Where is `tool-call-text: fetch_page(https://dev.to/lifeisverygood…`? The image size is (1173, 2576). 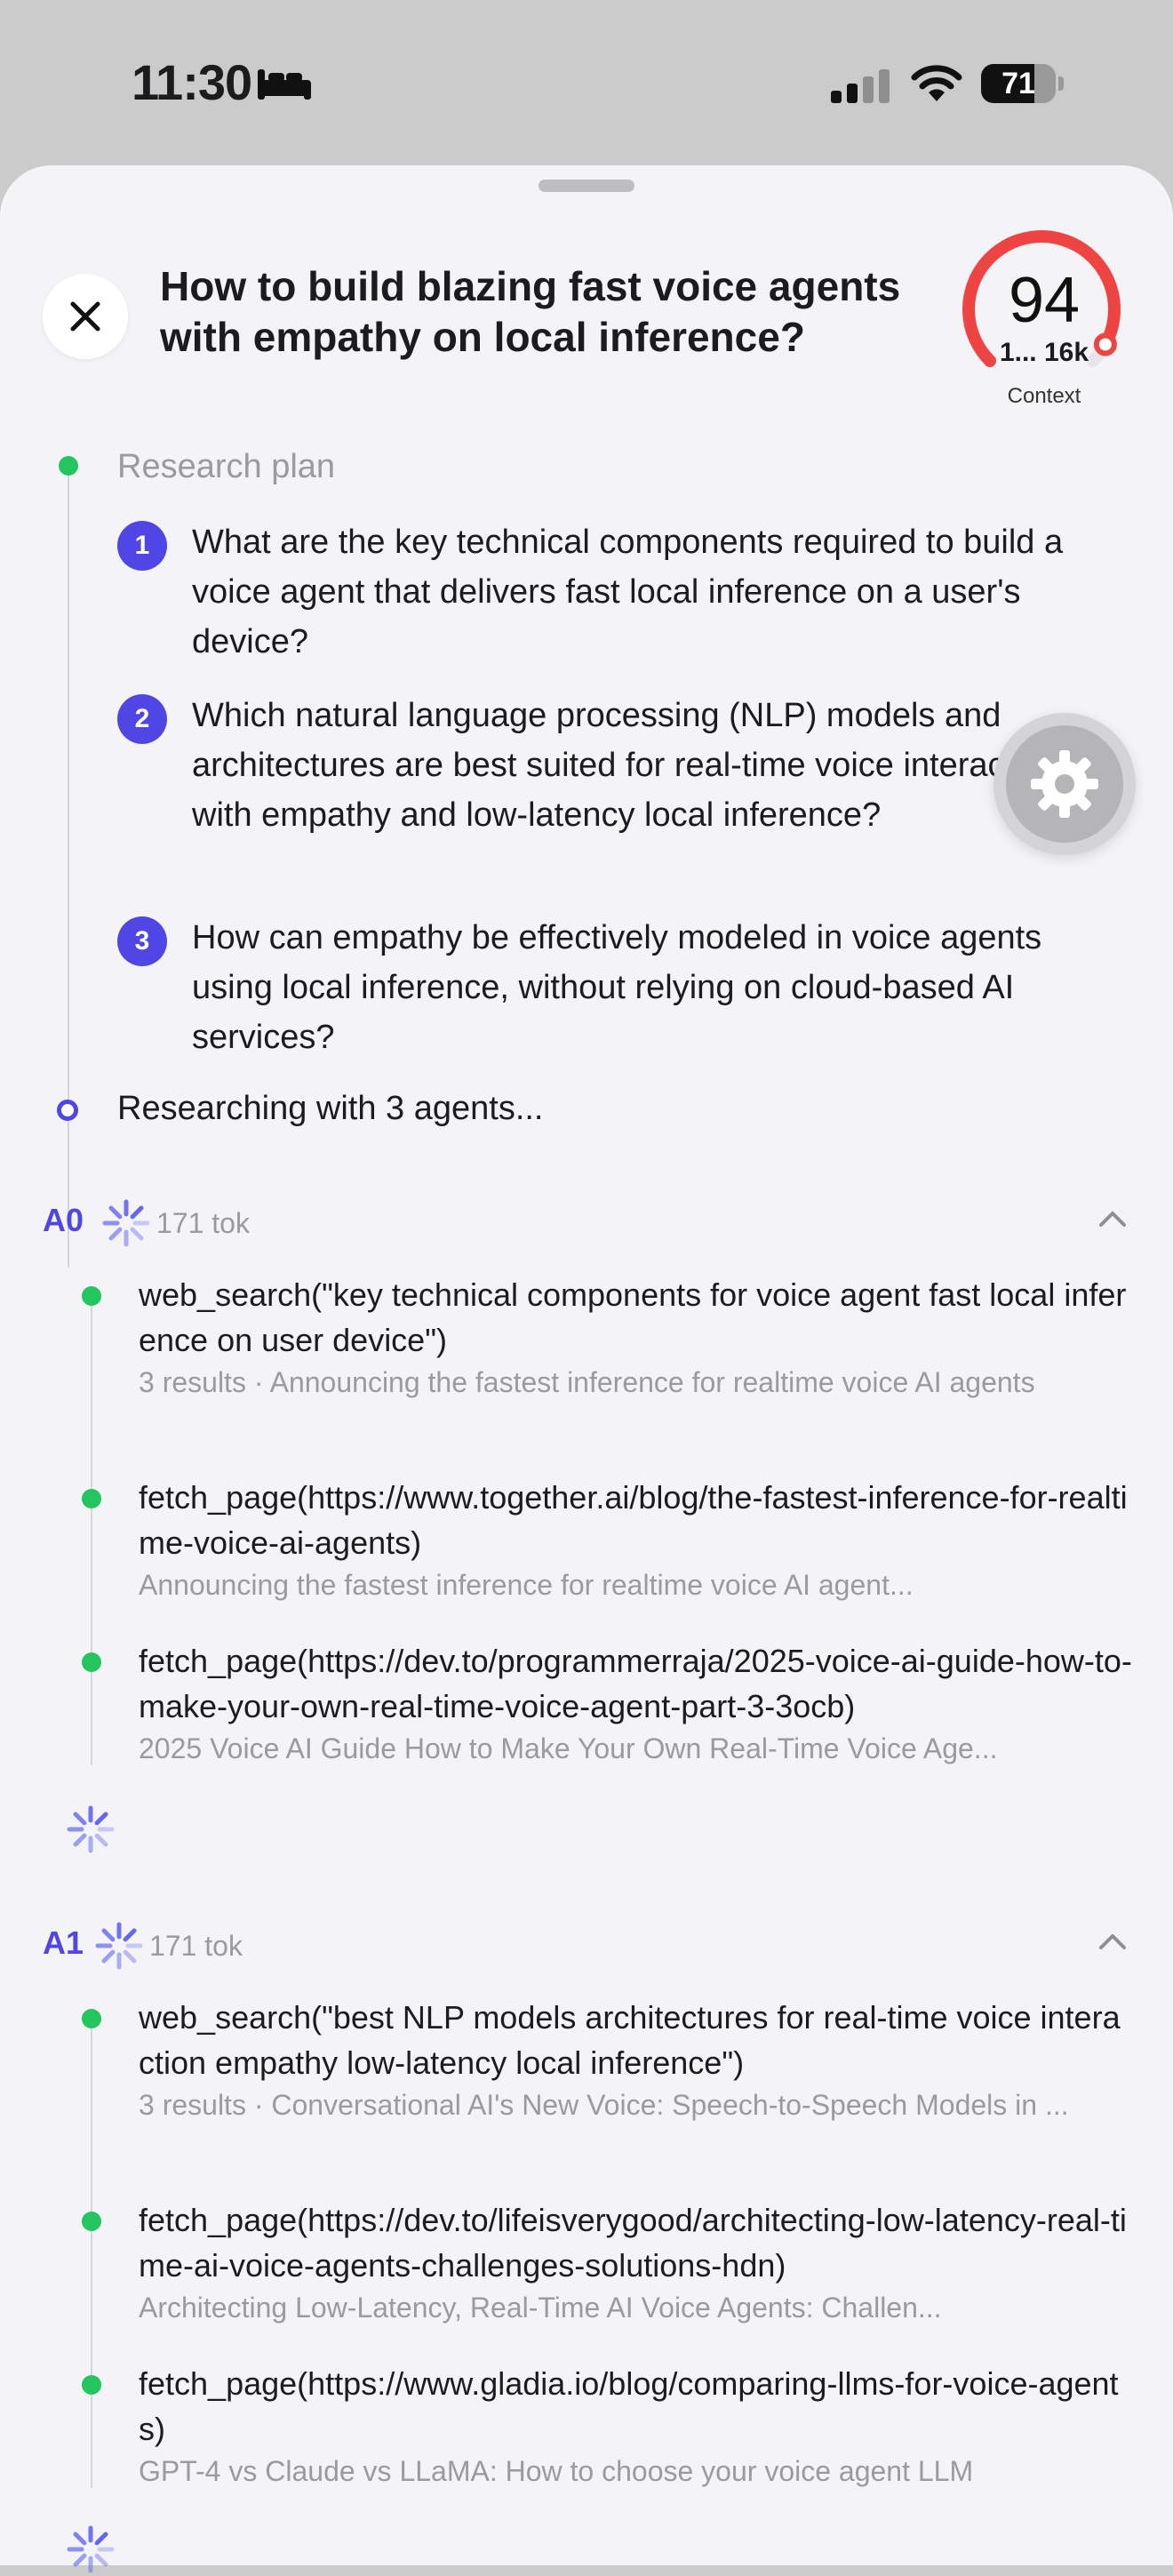 tool-call-text: fetch_page(https://dev.to/lifeisverygood… is located at coordinates (633, 2243).